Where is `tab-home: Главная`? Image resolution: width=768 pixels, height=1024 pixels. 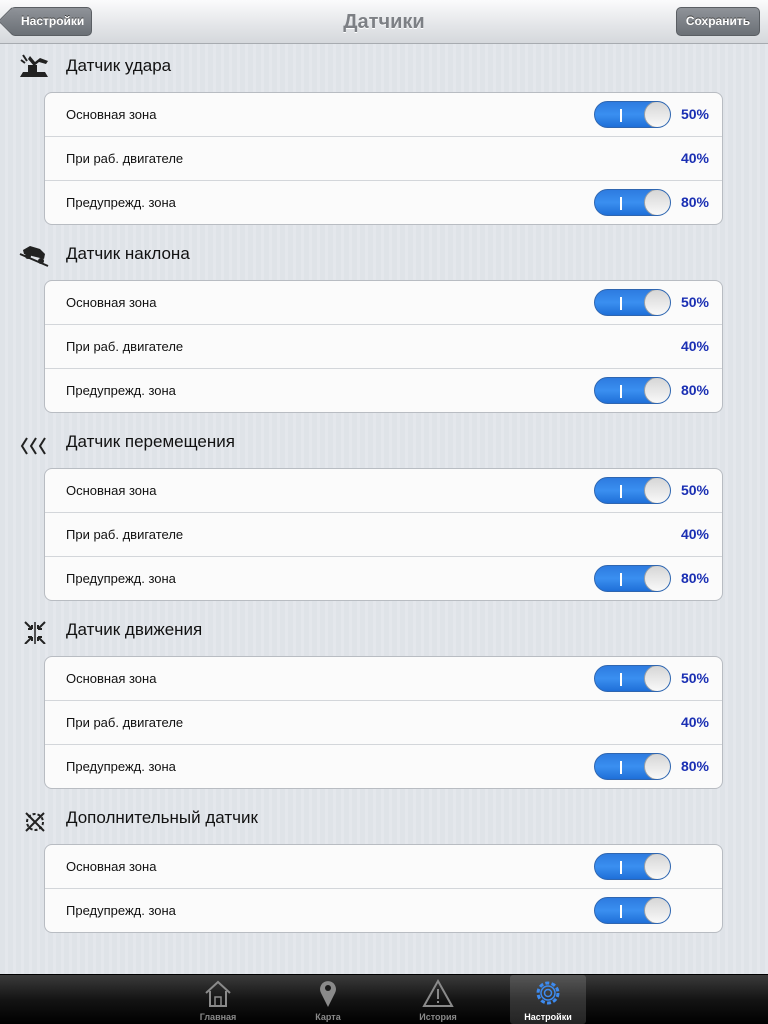
tab-home: Главная is located at coordinates (218, 999).